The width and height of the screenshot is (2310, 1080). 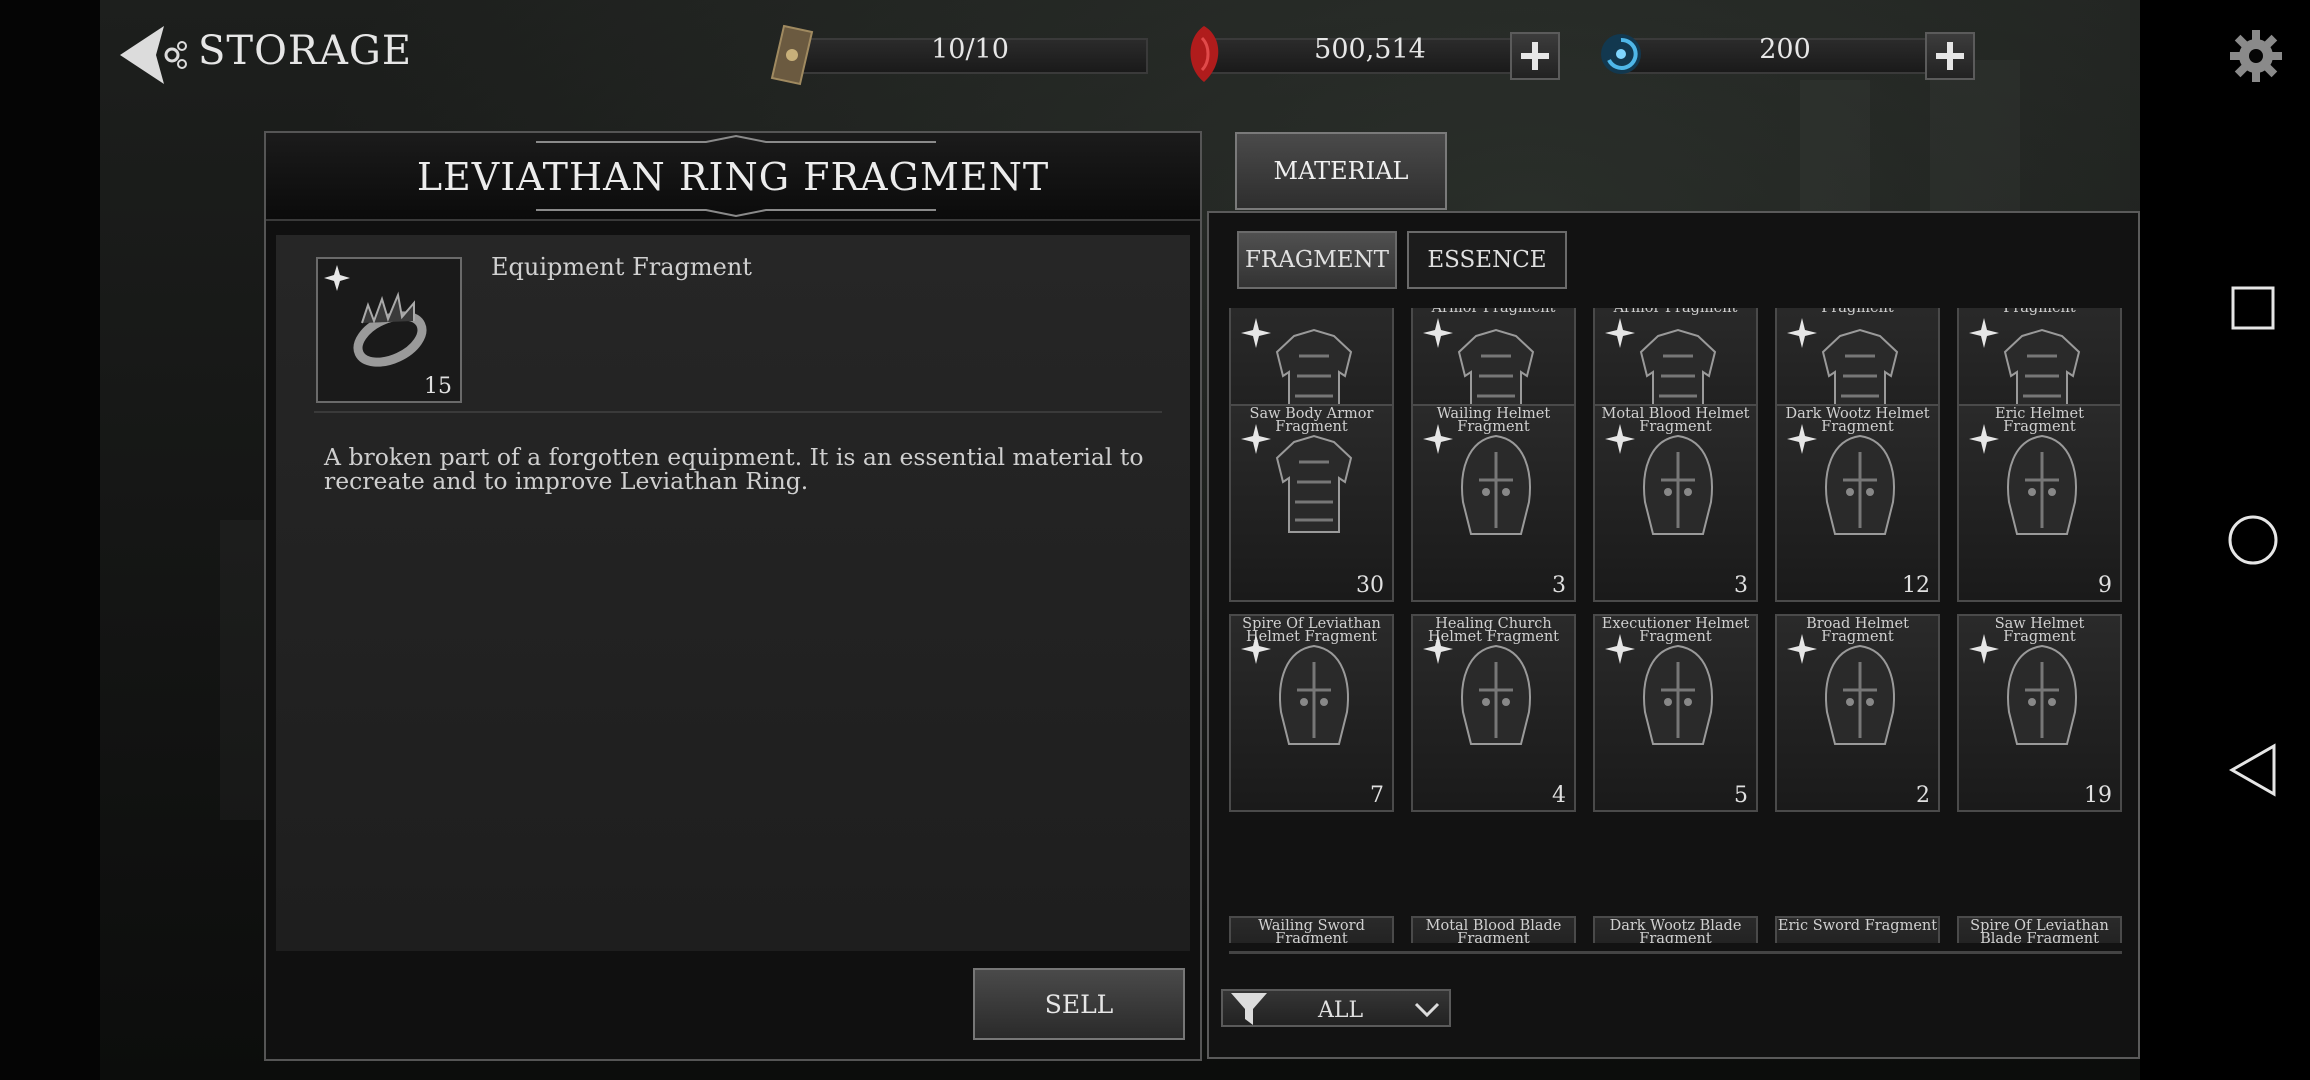 What do you see at coordinates (970, 49) in the screenshot?
I see `inventory-capacity-value: 10/10` at bounding box center [970, 49].